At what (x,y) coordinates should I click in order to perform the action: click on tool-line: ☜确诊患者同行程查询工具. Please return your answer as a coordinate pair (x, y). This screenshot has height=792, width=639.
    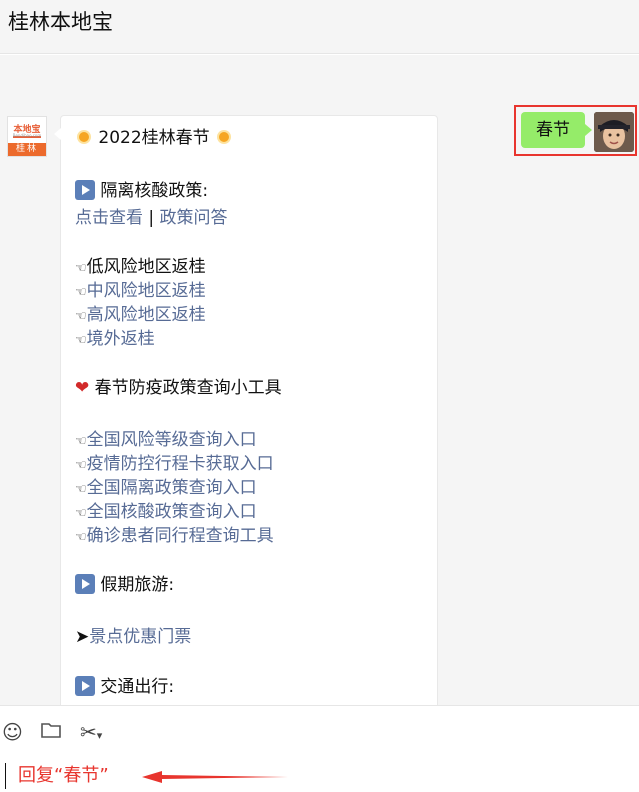
    Looking at the image, I should click on (174, 537).